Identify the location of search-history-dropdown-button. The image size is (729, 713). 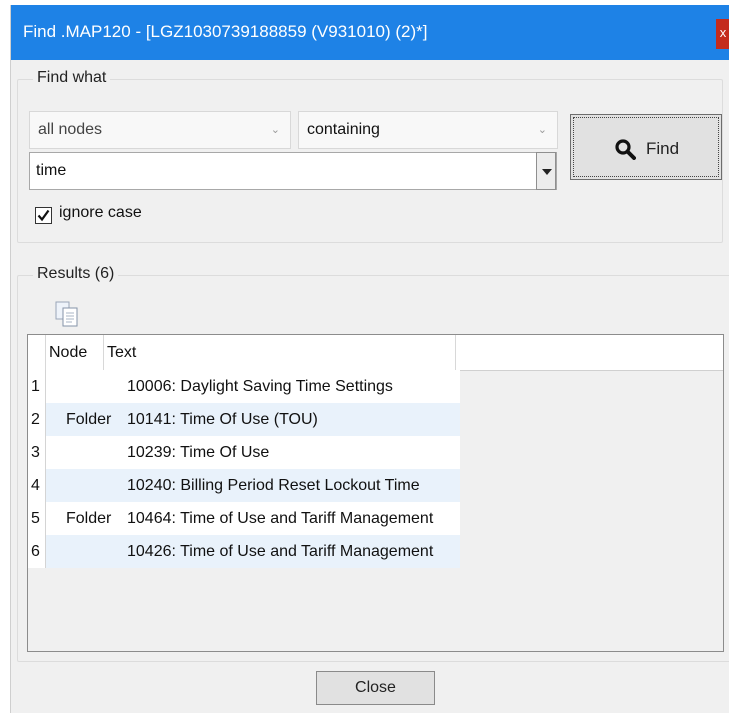
(546, 171).